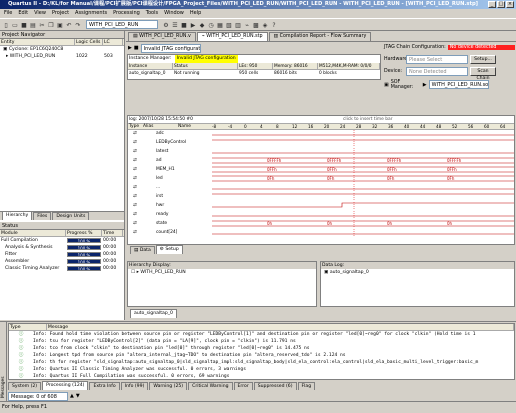  What do you see at coordinates (175, 25) in the screenshot?
I see `hierarchy-icon: ☰` at bounding box center [175, 25].